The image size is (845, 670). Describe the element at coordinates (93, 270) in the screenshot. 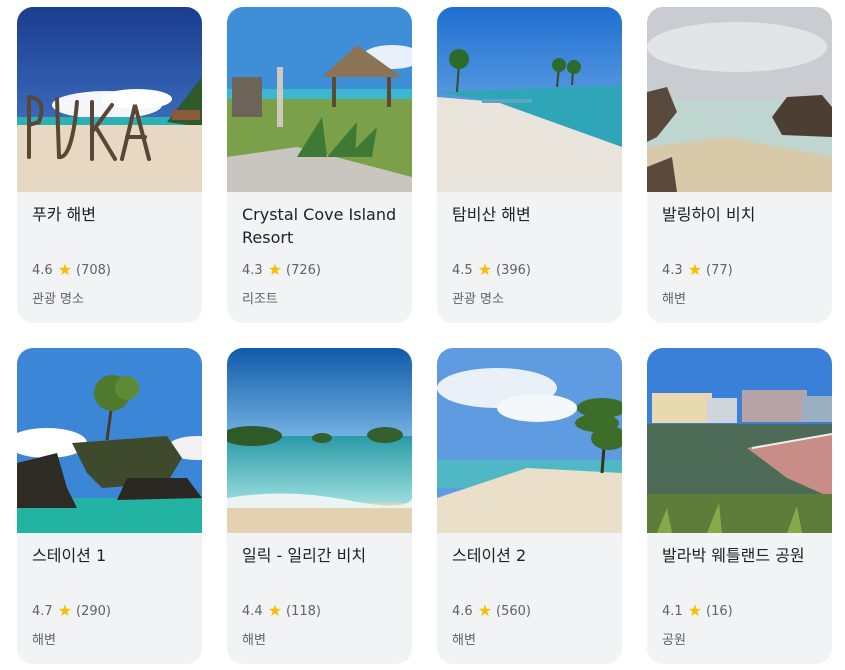

I see `review-count: (708)` at that location.